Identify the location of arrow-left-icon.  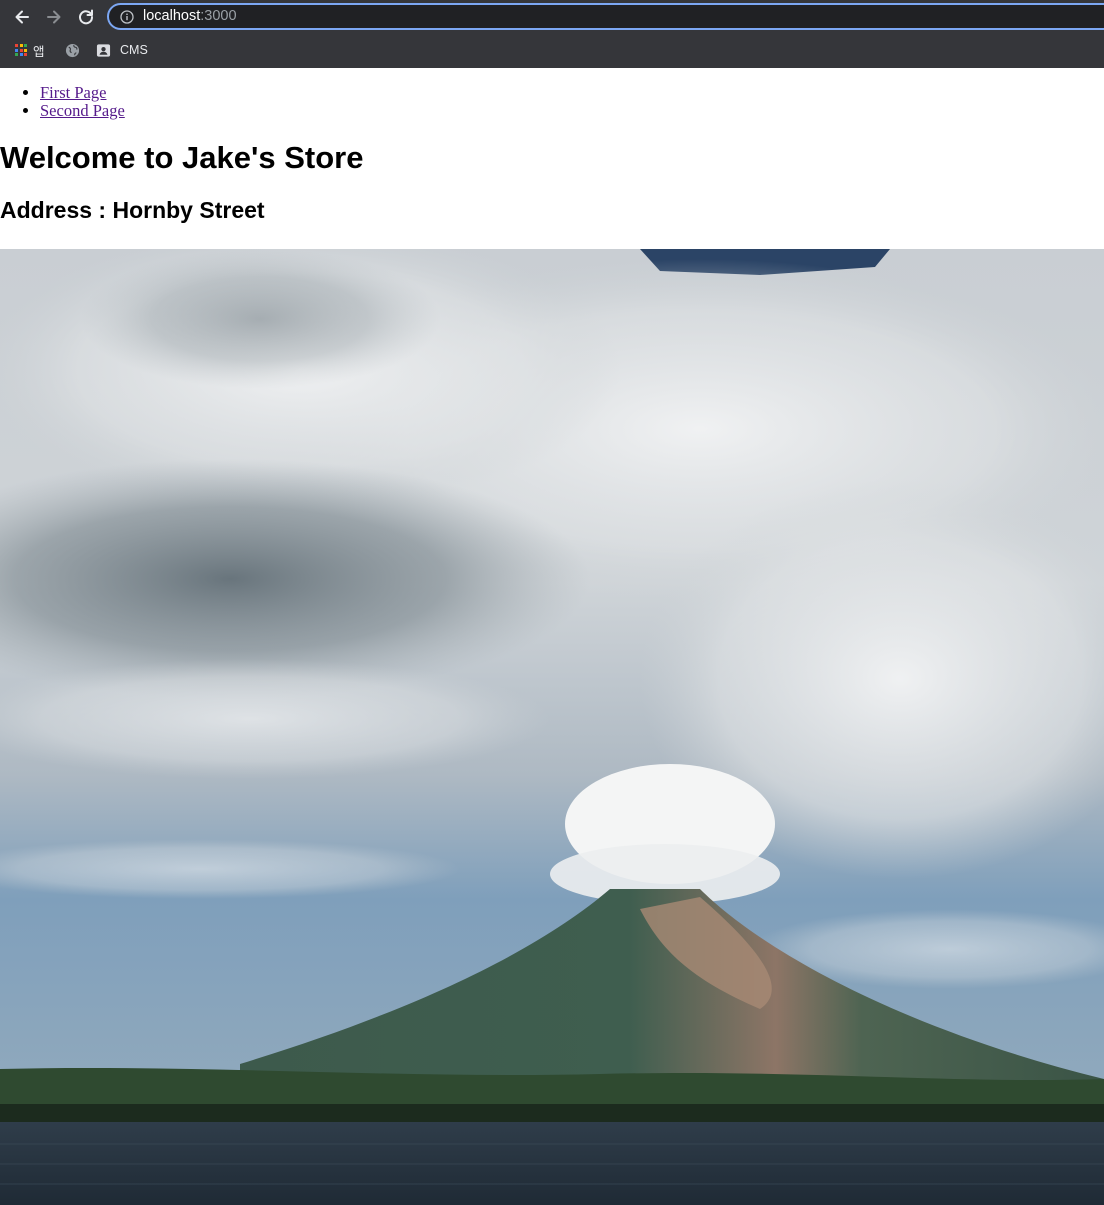
(22, 17).